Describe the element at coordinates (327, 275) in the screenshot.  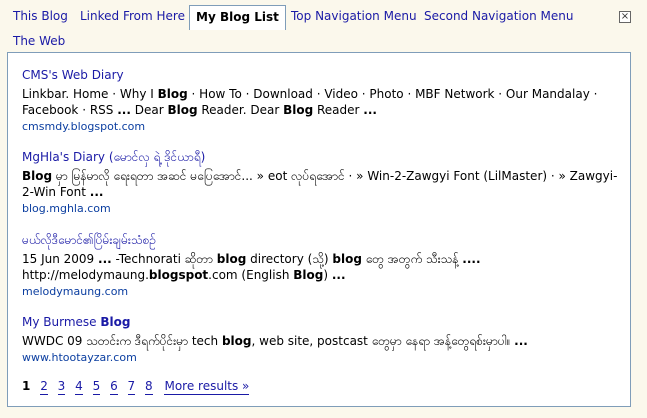
I see `text-segment: )` at that location.